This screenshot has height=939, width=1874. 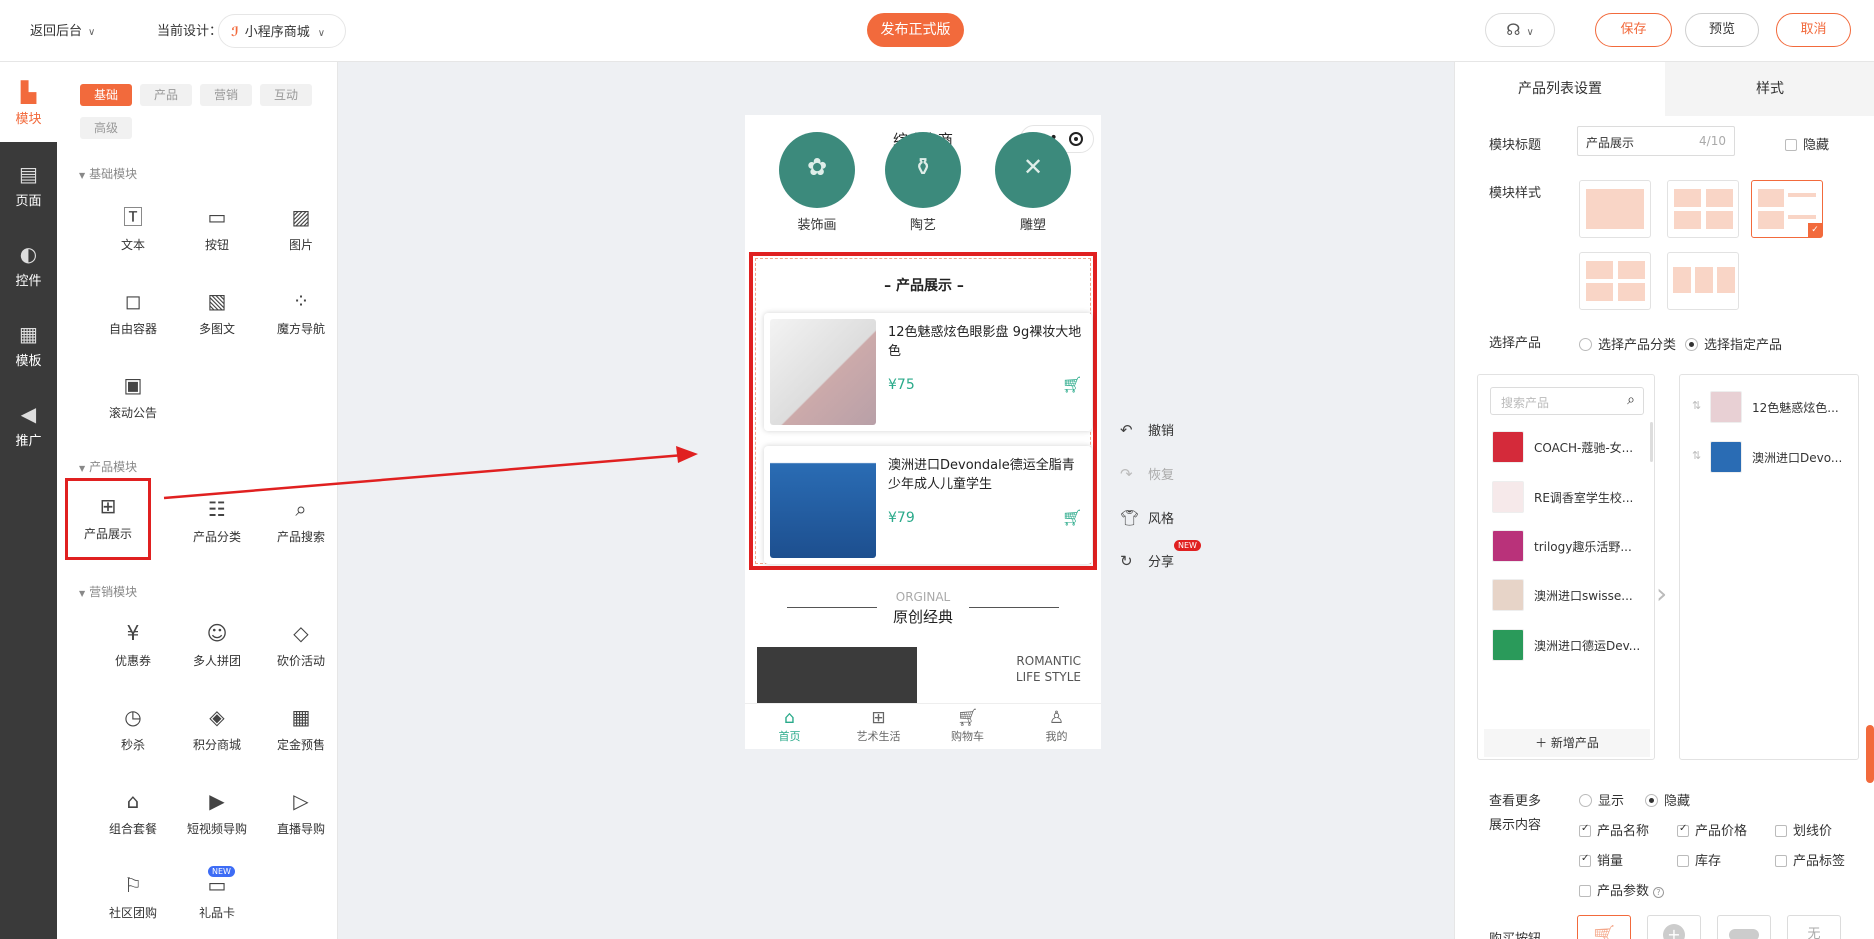 I want to click on tab-style: 样式, so click(x=1769, y=89).